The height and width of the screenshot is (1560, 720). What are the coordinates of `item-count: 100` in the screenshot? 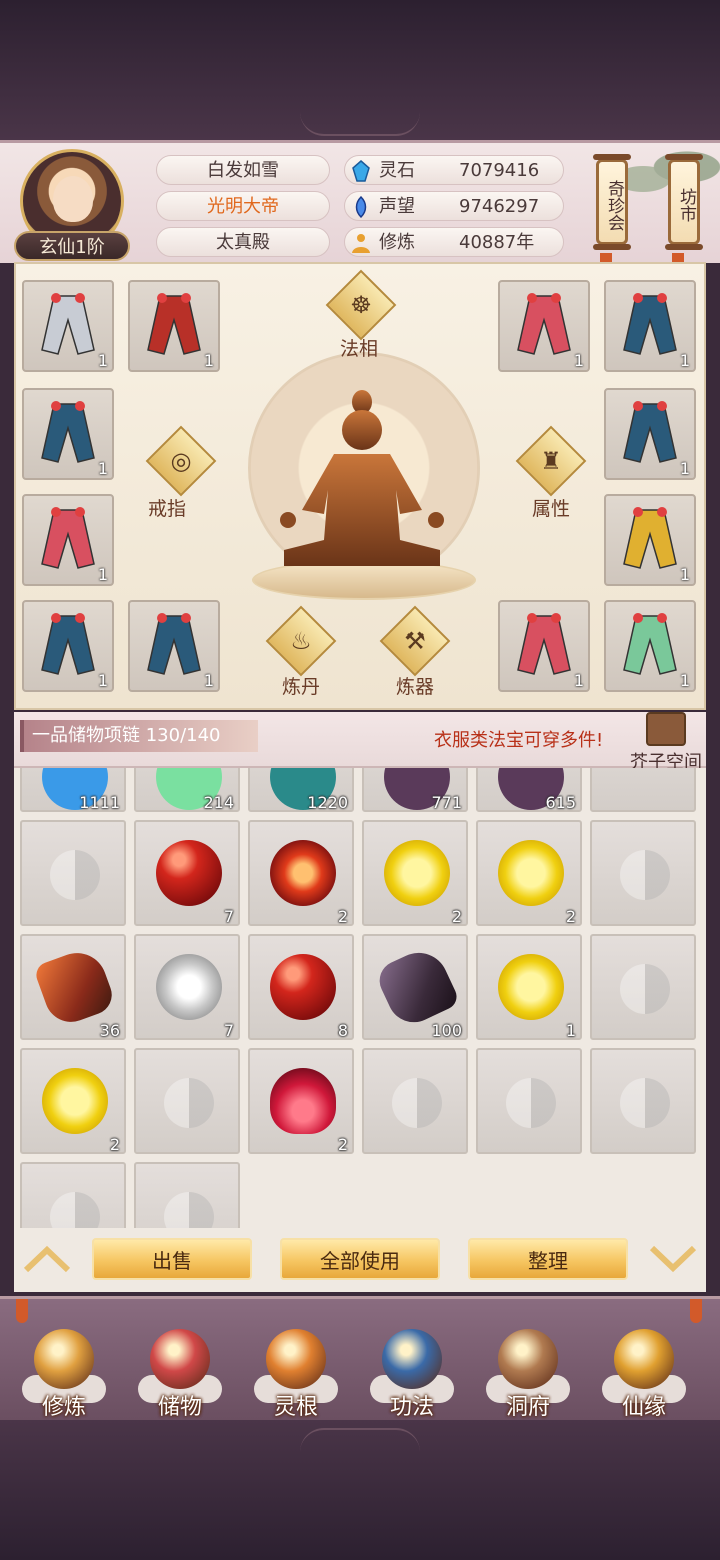 It's located at (446, 1030).